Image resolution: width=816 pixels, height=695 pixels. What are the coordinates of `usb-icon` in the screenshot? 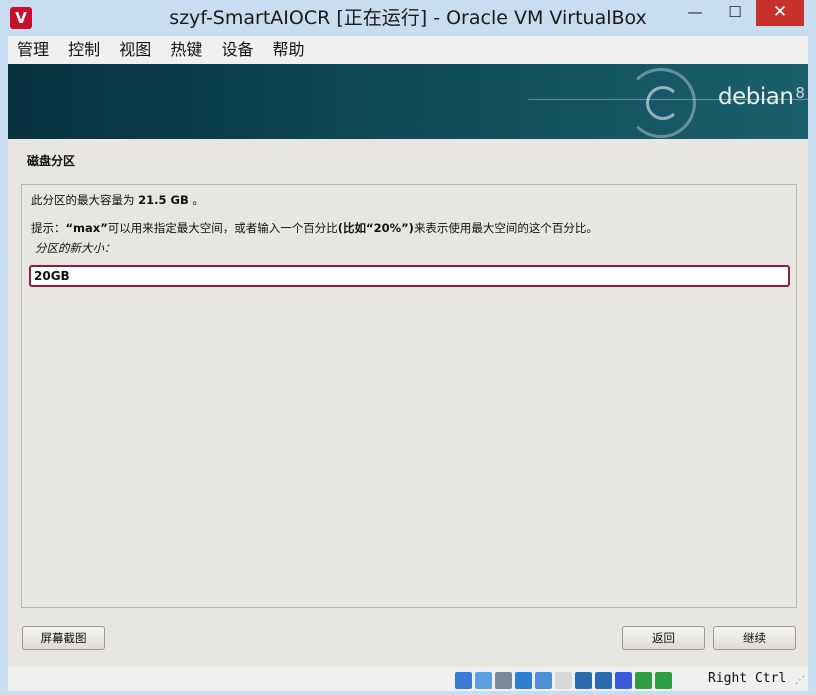 It's located at (543, 680).